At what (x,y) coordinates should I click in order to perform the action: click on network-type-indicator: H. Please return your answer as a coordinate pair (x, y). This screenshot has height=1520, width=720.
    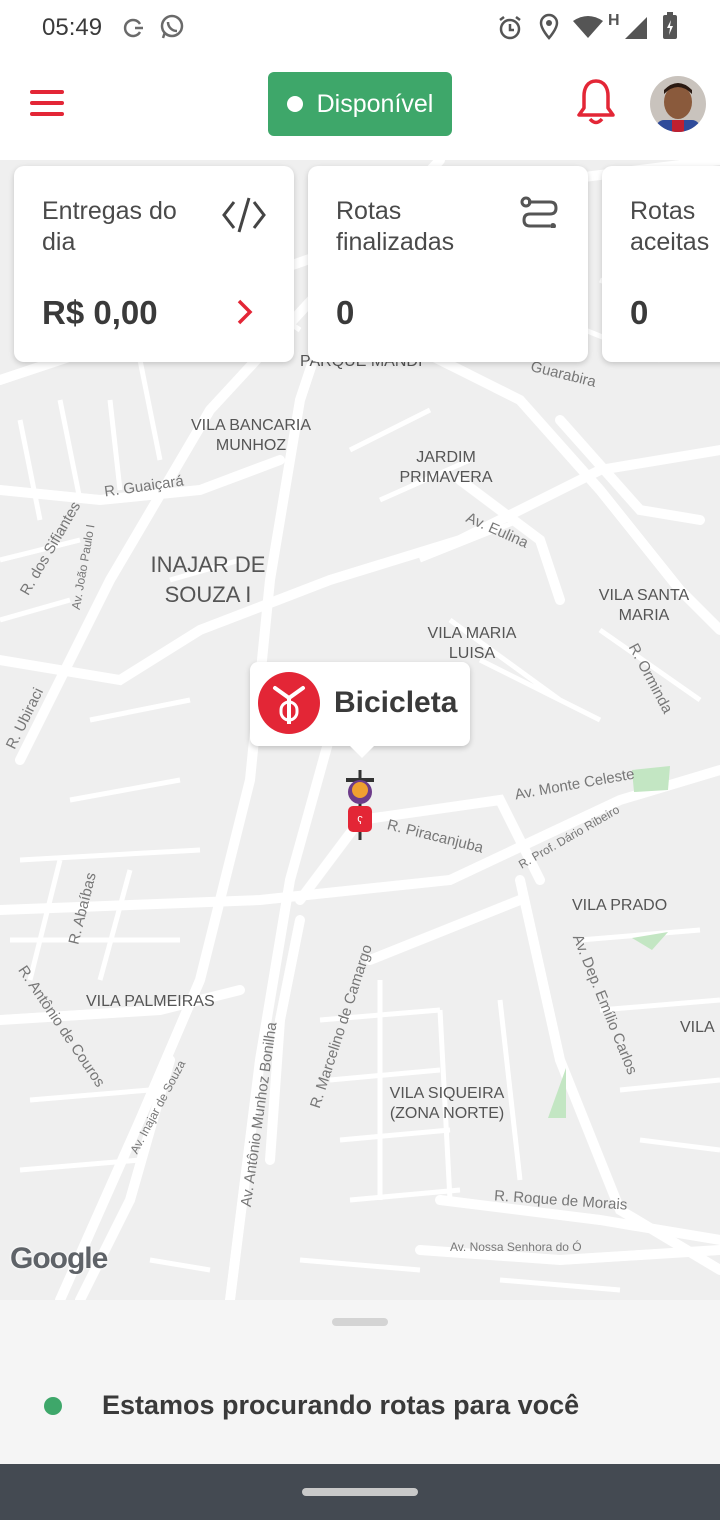
    Looking at the image, I should click on (614, 20).